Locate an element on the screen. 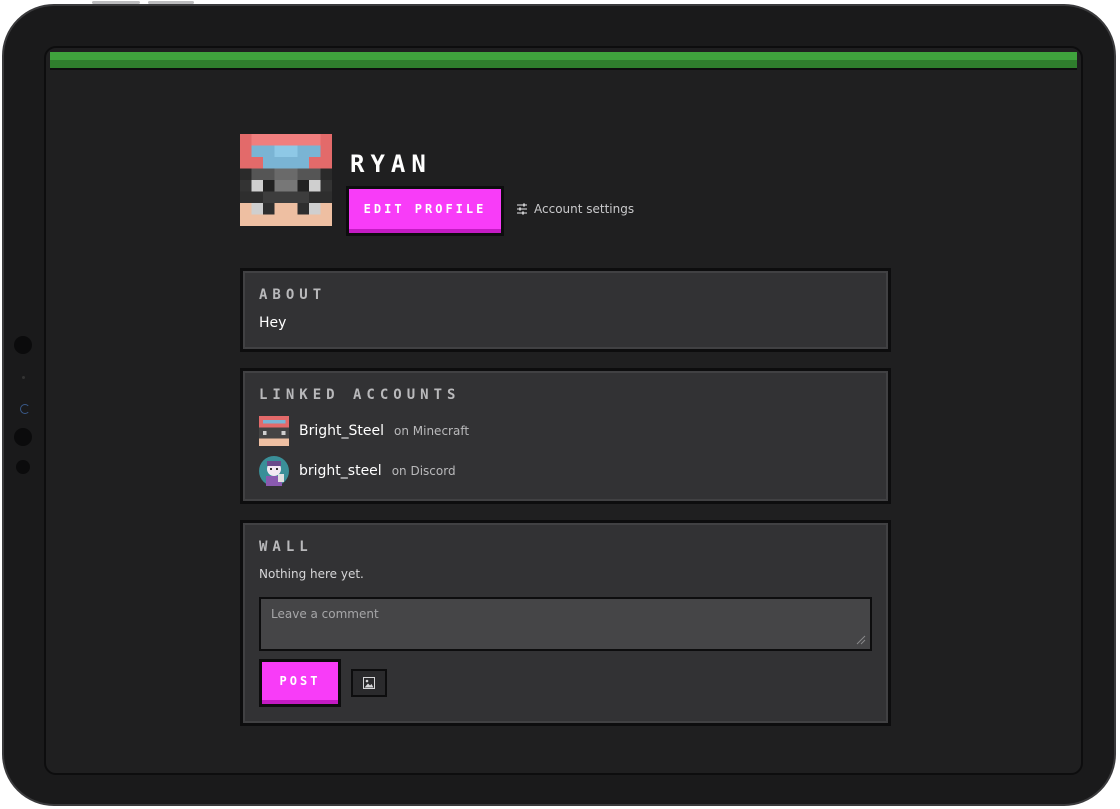 The image size is (1120, 809). minecraft-skin-avatar is located at coordinates (286, 180).